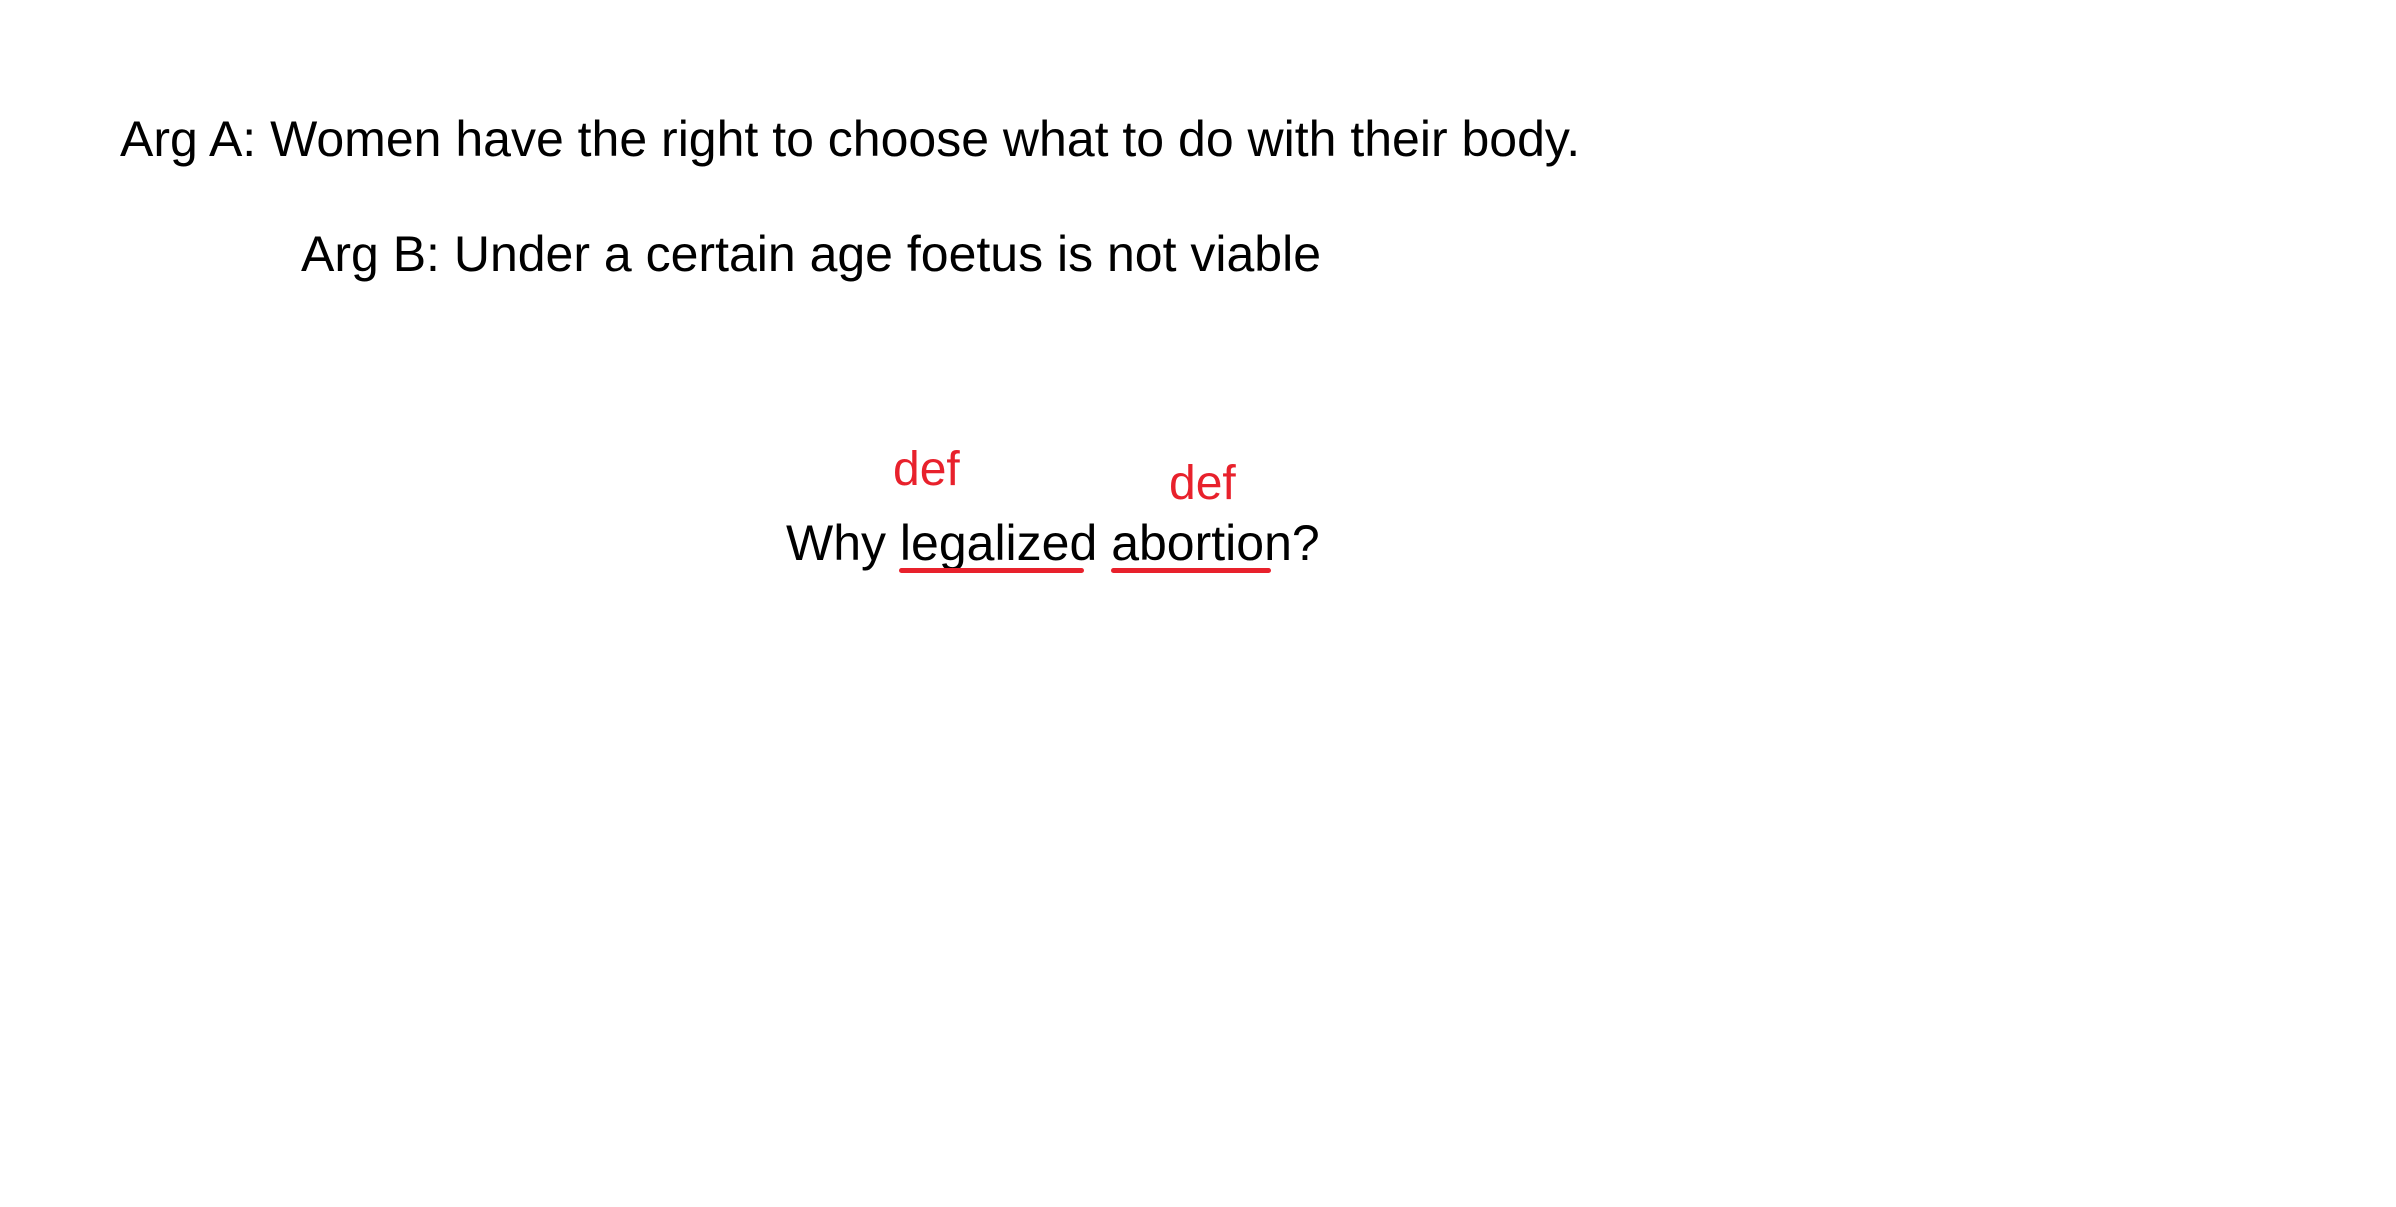 The width and height of the screenshot is (2396, 1207). Describe the element at coordinates (1201, 543) in the screenshot. I see `question-word-abortion: abortion` at that location.